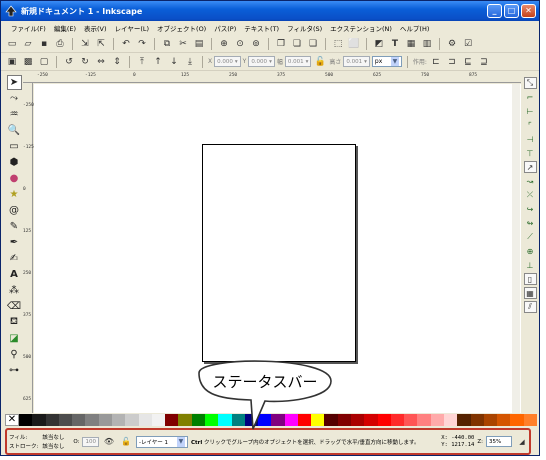  What do you see at coordinates (265, 382) in the screenshot?
I see `callout-text: ステータスバー` at bounding box center [265, 382].